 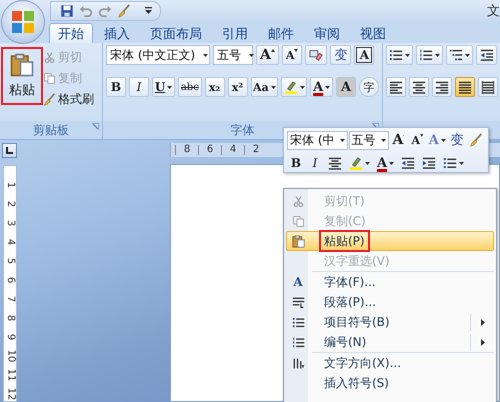 I want to click on ruler-number: 12, so click(x=10, y=394).